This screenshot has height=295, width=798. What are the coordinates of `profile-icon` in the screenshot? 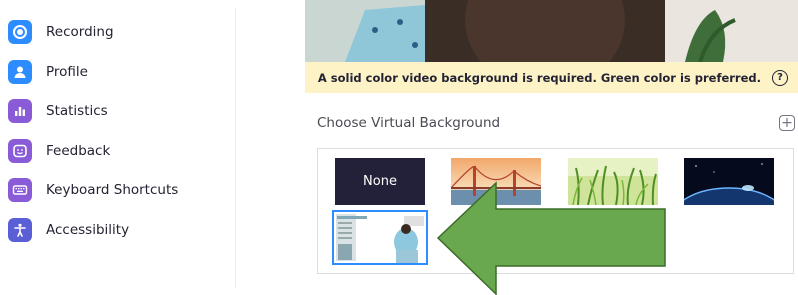 It's located at (20, 72).